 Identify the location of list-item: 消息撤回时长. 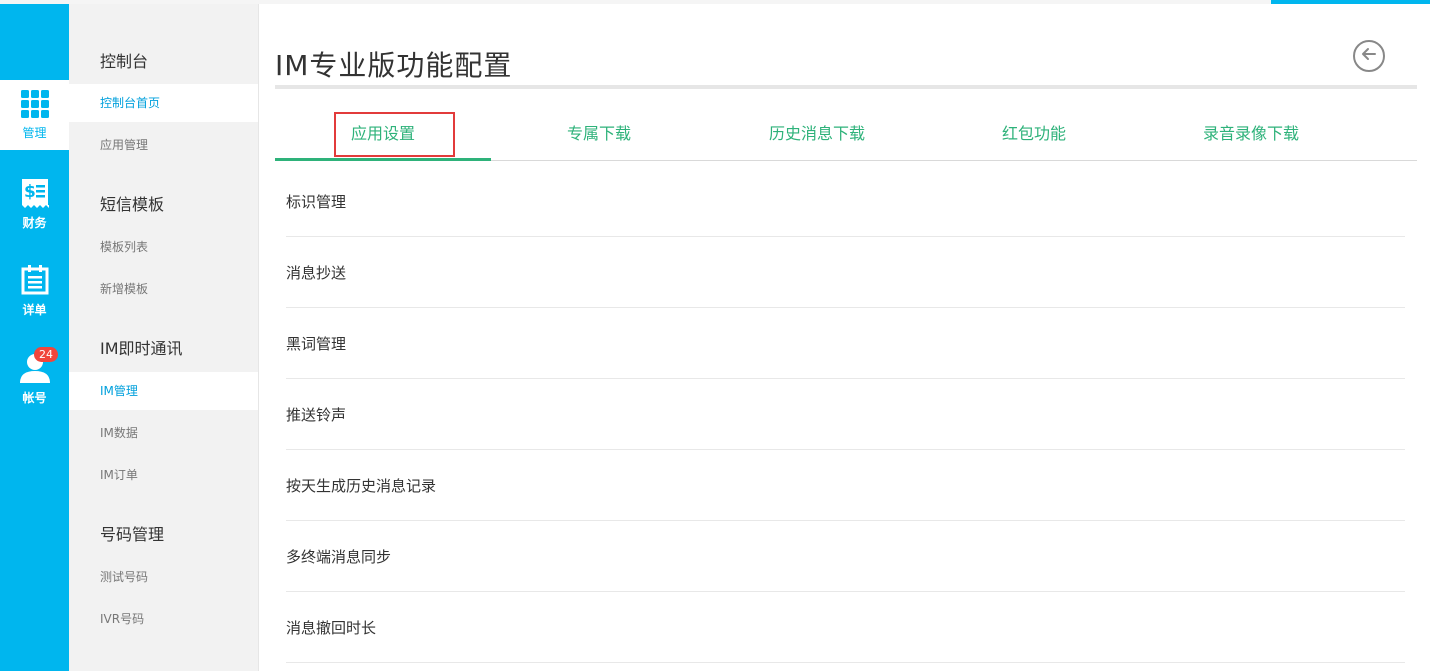
(845, 627).